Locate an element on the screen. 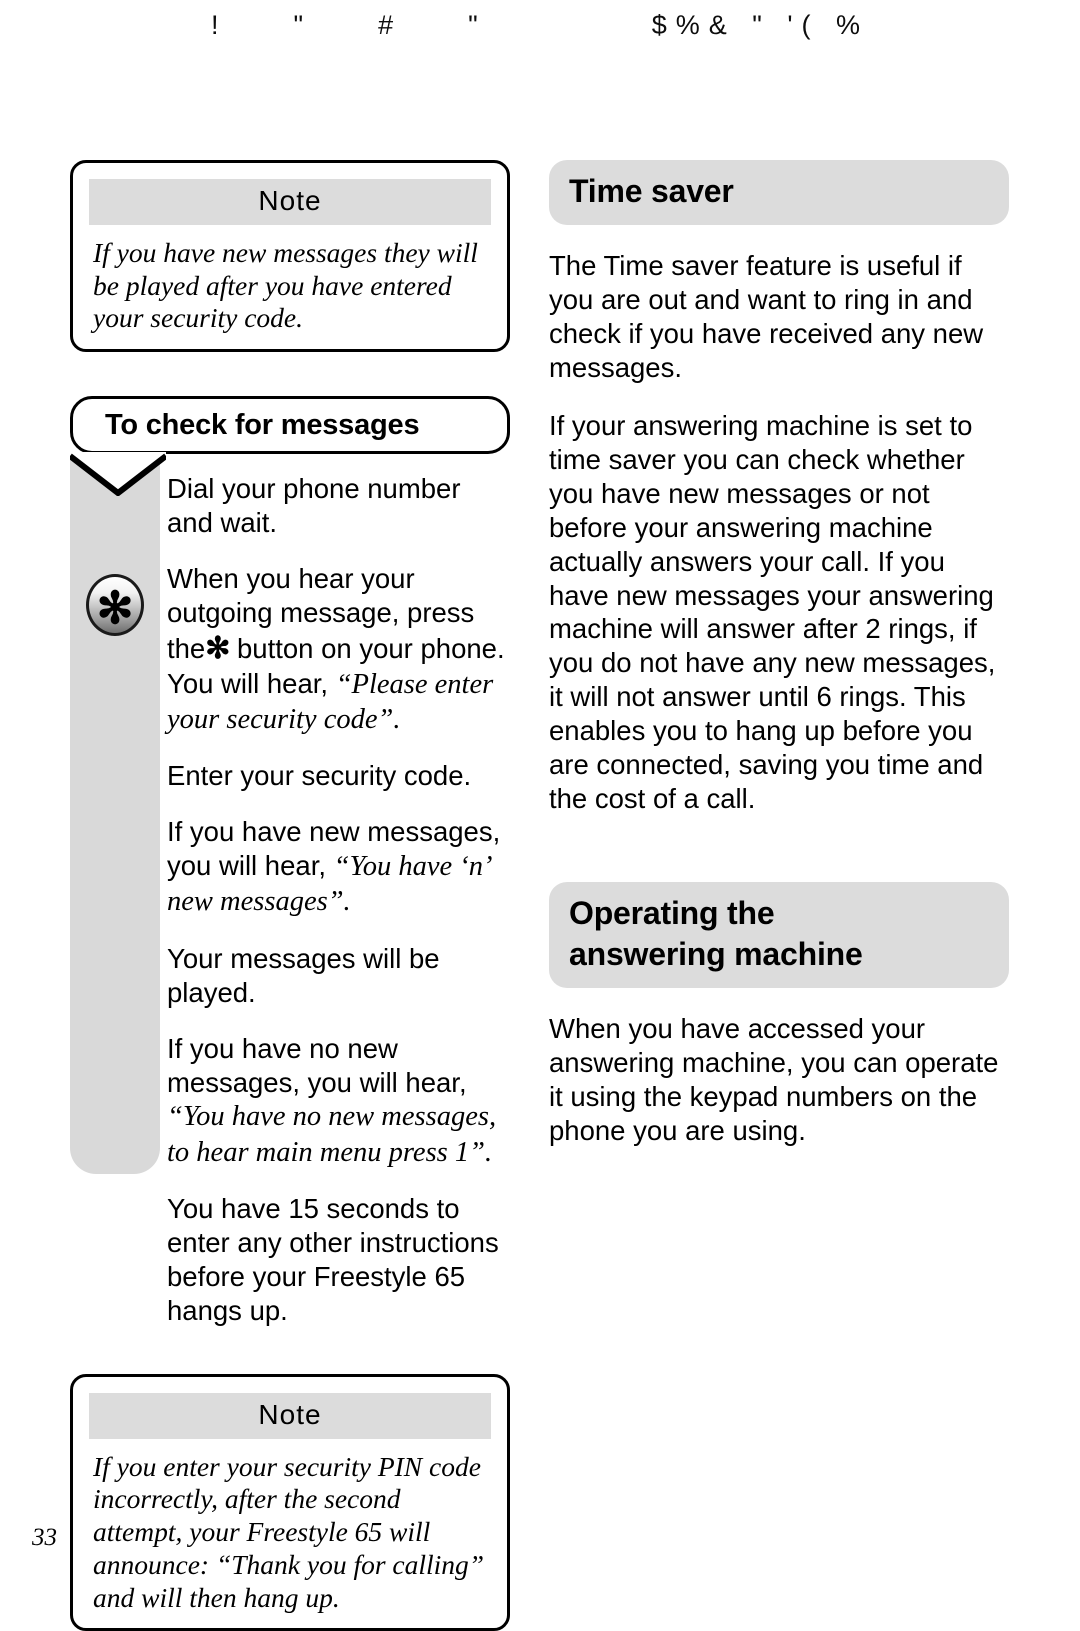 This screenshot has height=1631, width=1080. callout-tail-icon is located at coordinates (118, 474).